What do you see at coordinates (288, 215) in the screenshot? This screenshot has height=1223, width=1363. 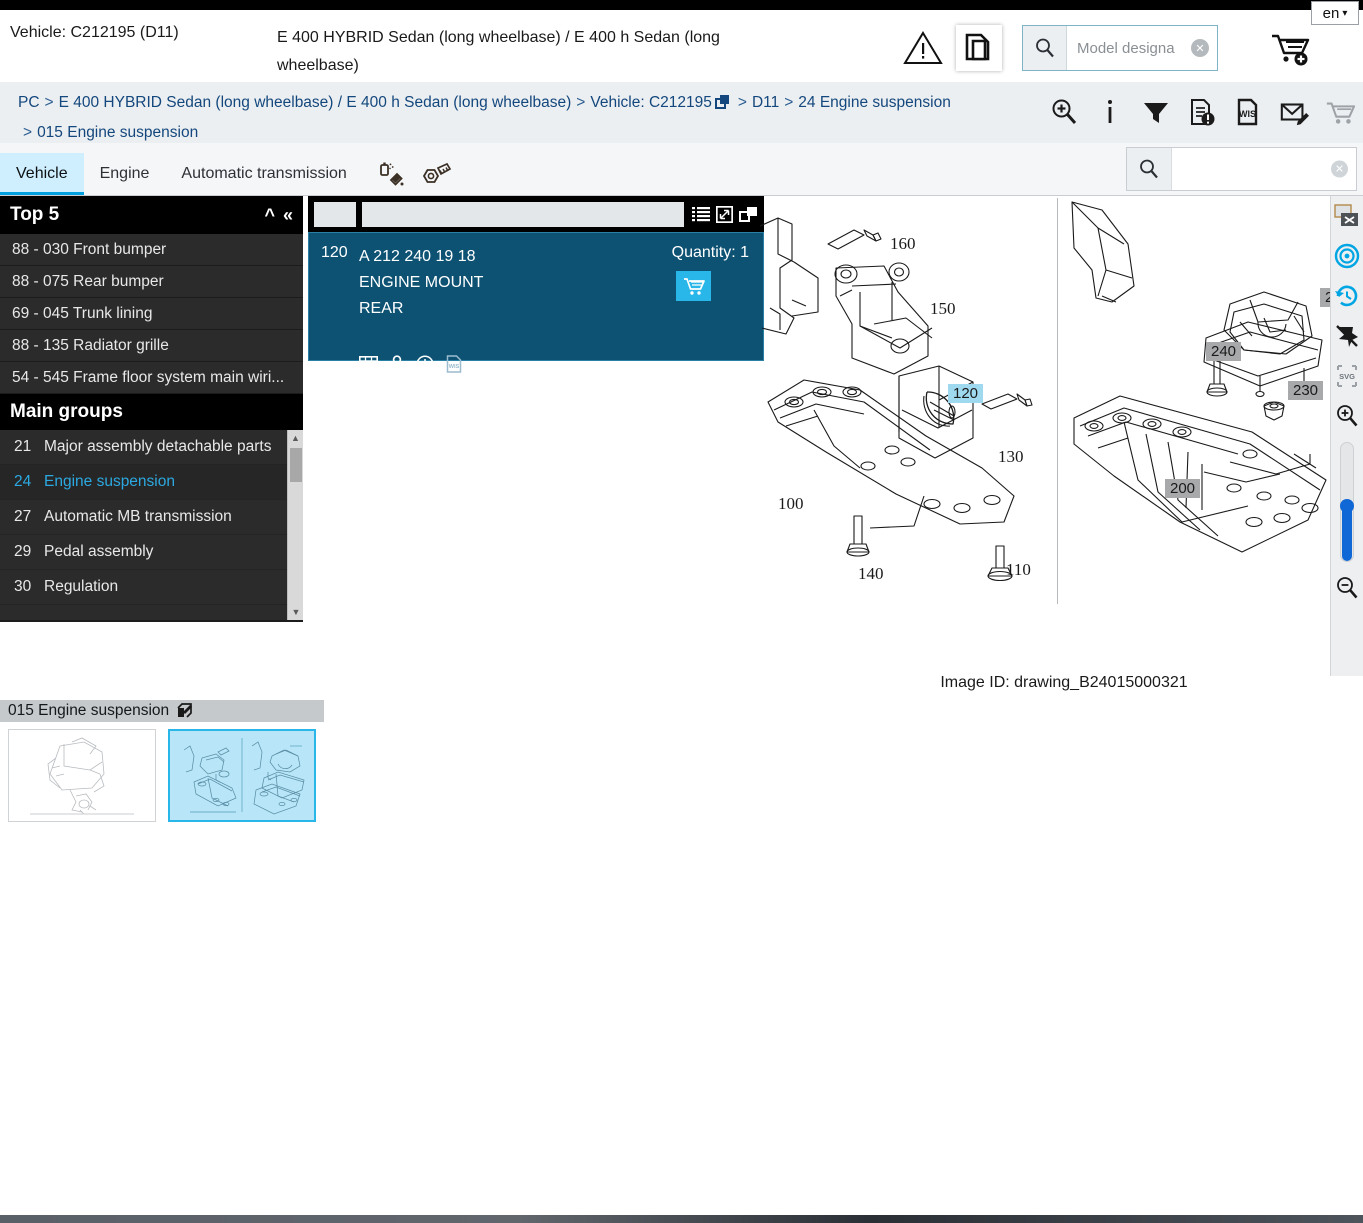 I see `double-chevron-left-icon: «` at bounding box center [288, 215].